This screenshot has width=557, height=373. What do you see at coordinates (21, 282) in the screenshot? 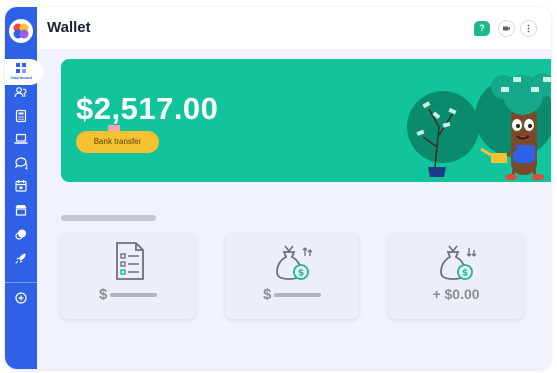
I see `sidebar-divider` at bounding box center [21, 282].